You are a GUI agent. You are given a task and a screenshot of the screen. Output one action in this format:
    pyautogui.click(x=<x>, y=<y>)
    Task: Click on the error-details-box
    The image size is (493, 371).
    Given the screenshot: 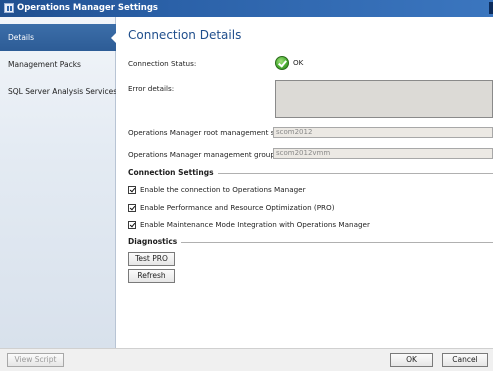 What is the action you would take?
    pyautogui.click(x=384, y=99)
    